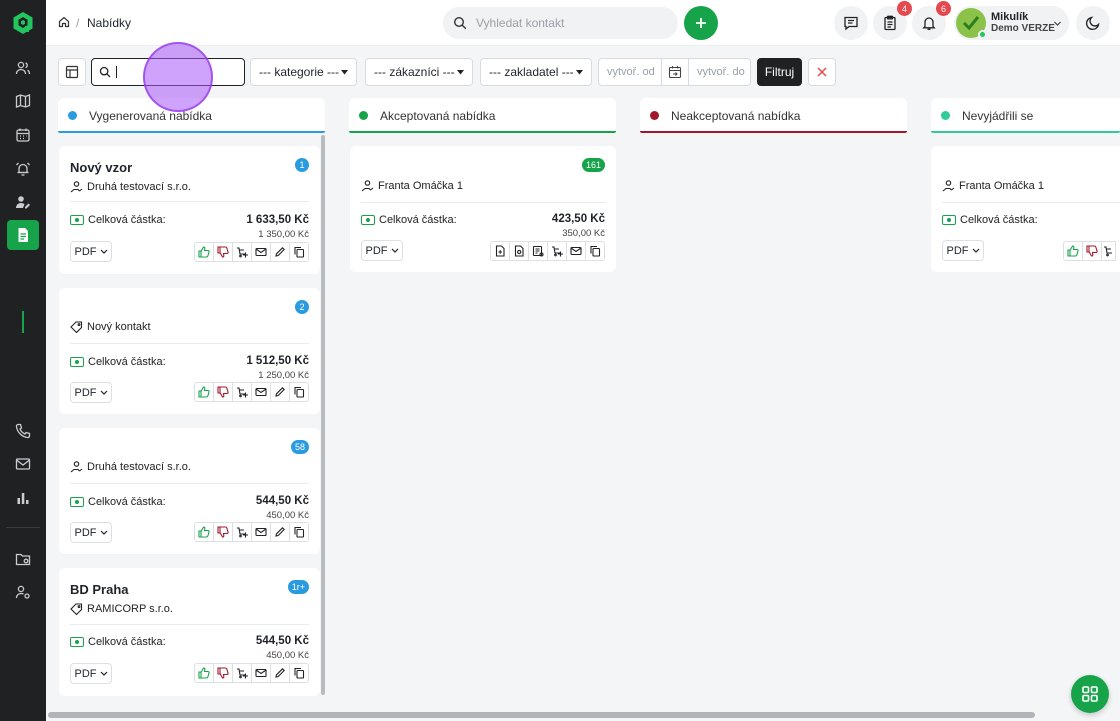  Describe the element at coordinates (536, 72) in the screenshot. I see `founder-select: --- zakladatel ---` at that location.